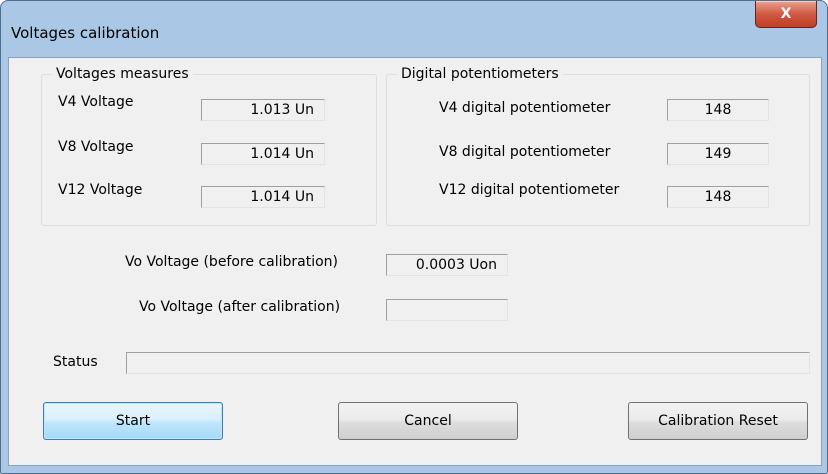 This screenshot has height=474, width=828. What do you see at coordinates (85, 33) in the screenshot?
I see `window-title: Voltages calibration` at bounding box center [85, 33].